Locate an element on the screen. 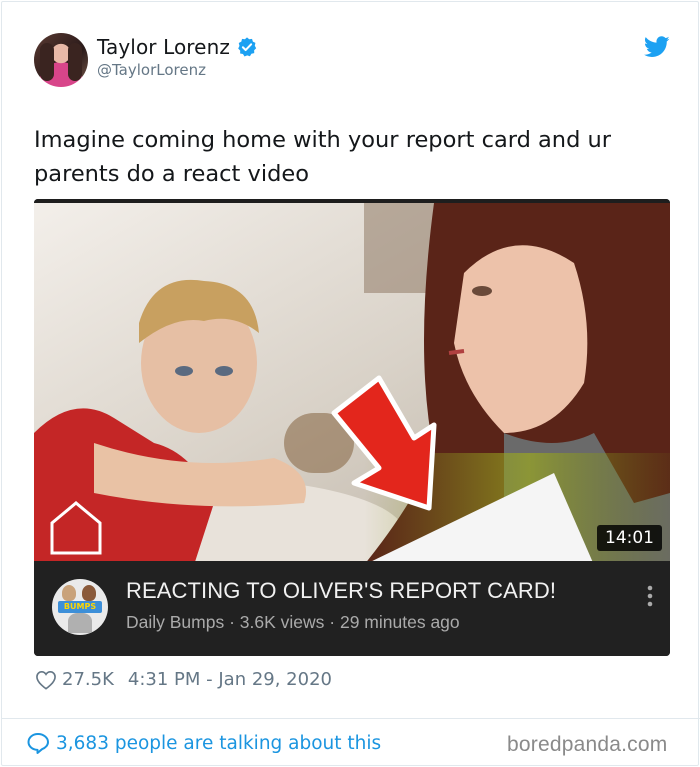 The image size is (700, 767). avatar-hair-left is located at coordinates (47, 62).